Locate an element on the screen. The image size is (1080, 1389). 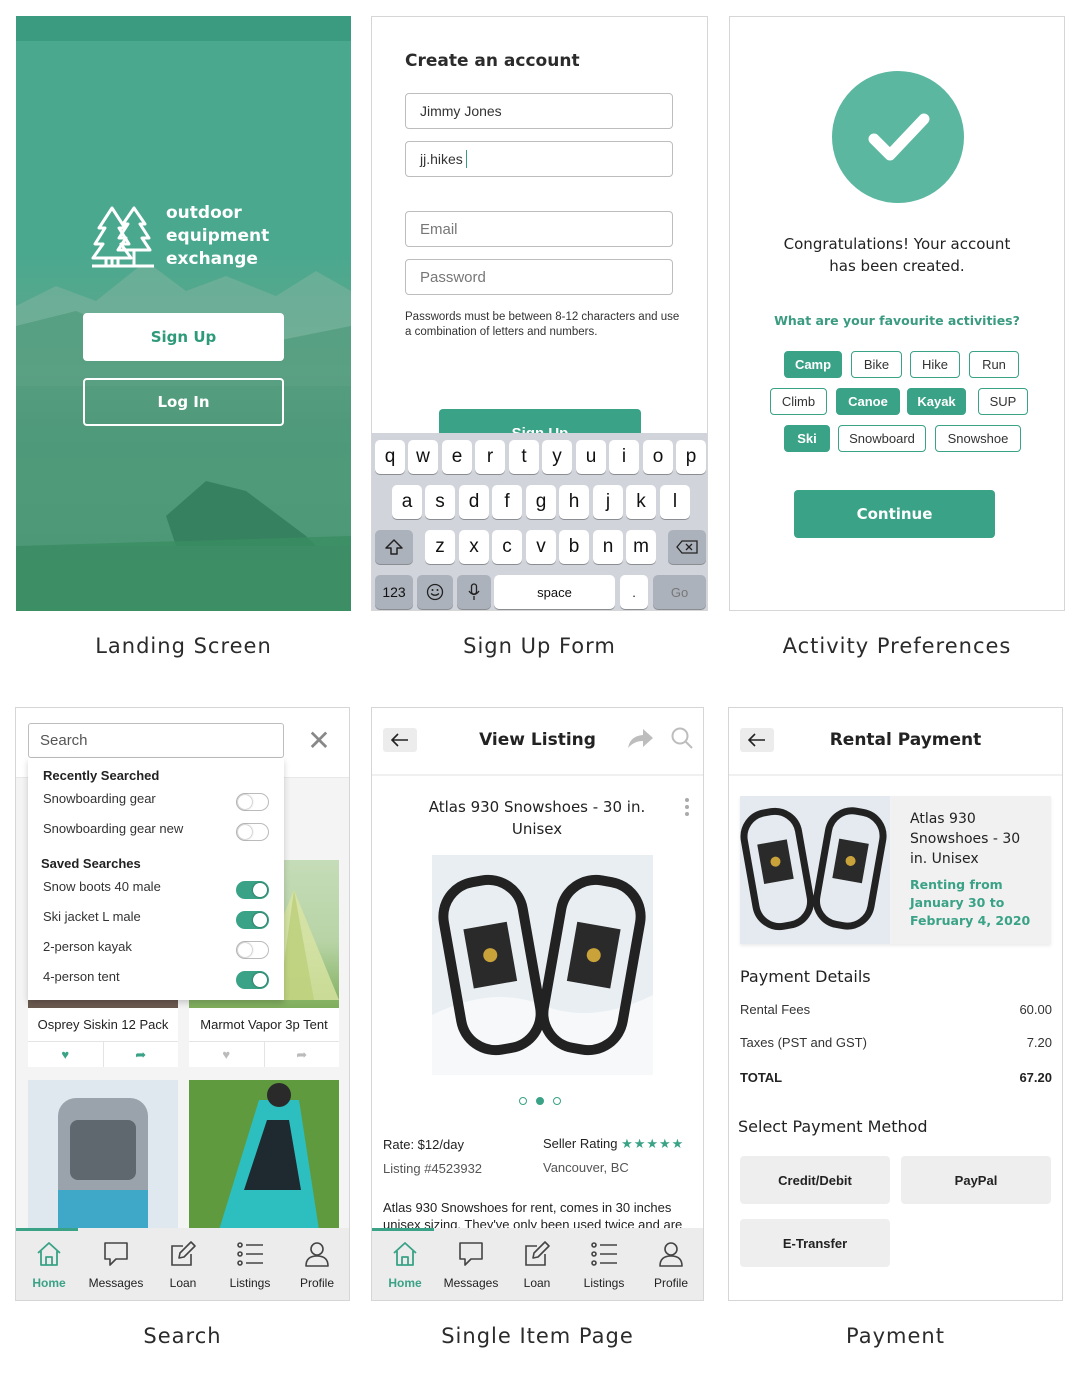
search-input: Search is located at coordinates (156, 740).